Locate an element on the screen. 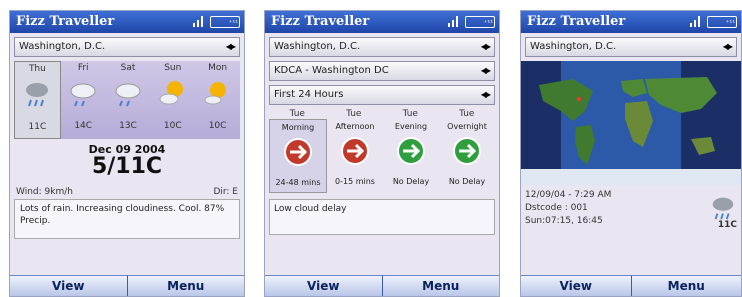  delay-period: Morning 24-48 mins is located at coordinates (298, 156).